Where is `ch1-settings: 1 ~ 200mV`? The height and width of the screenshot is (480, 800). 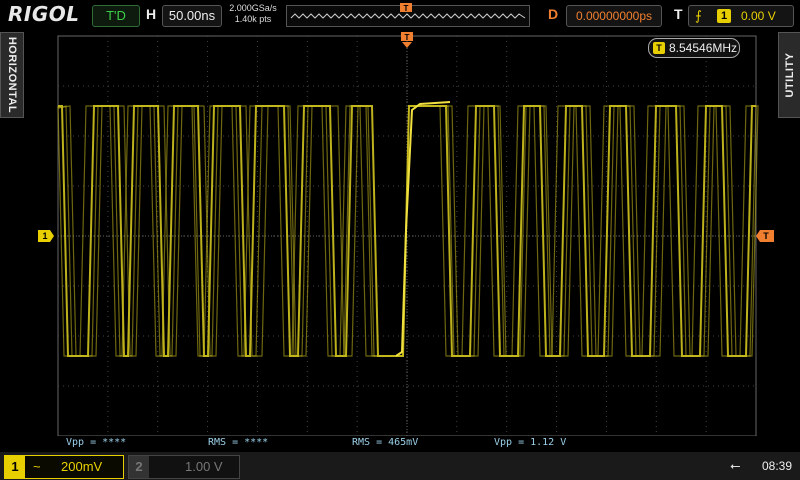 ch1-settings: 1 ~ 200mV is located at coordinates (64, 467).